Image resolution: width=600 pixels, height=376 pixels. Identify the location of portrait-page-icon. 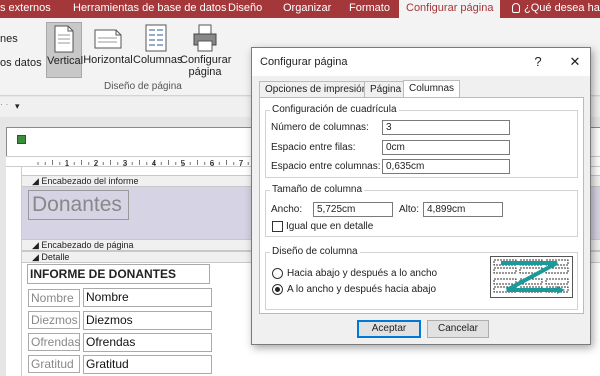
(64, 39).